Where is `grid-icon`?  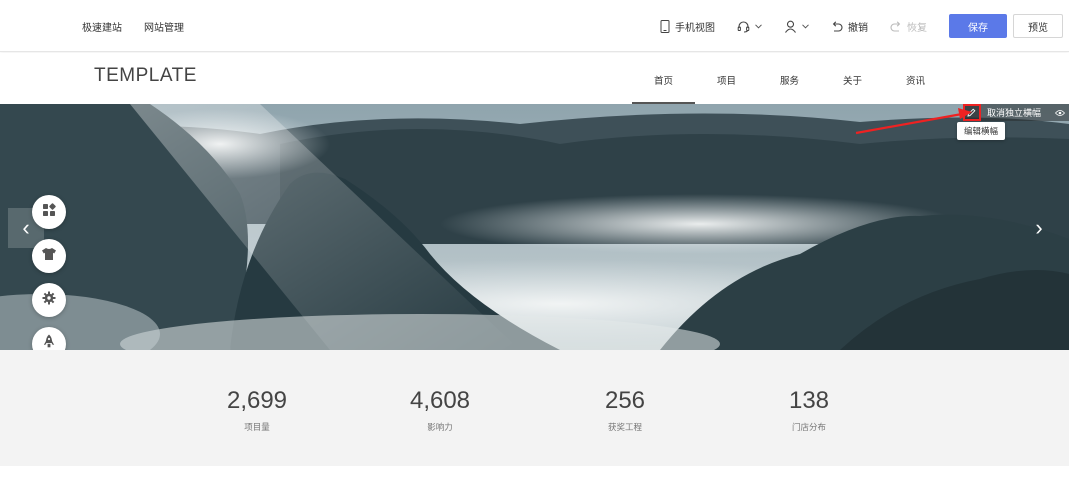
grid-icon is located at coordinates (49, 212).